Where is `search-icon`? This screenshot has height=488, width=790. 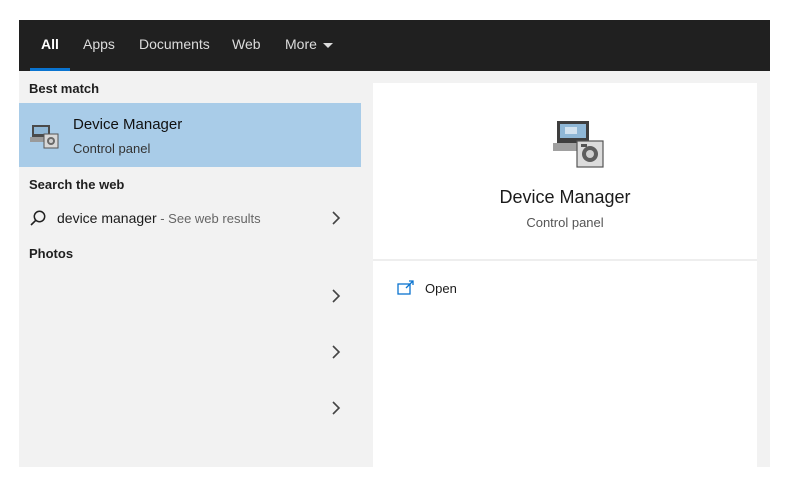
search-icon is located at coordinates (38, 218).